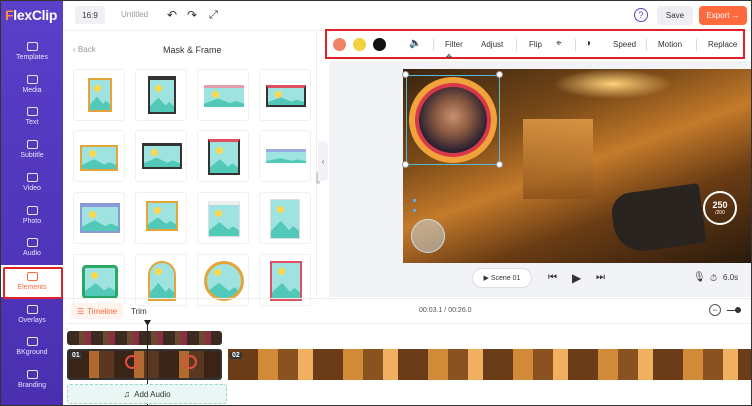 The height and width of the screenshot is (406, 752). What do you see at coordinates (90, 15) in the screenshot?
I see `aspect-ratio-button: 16:9` at bounding box center [90, 15].